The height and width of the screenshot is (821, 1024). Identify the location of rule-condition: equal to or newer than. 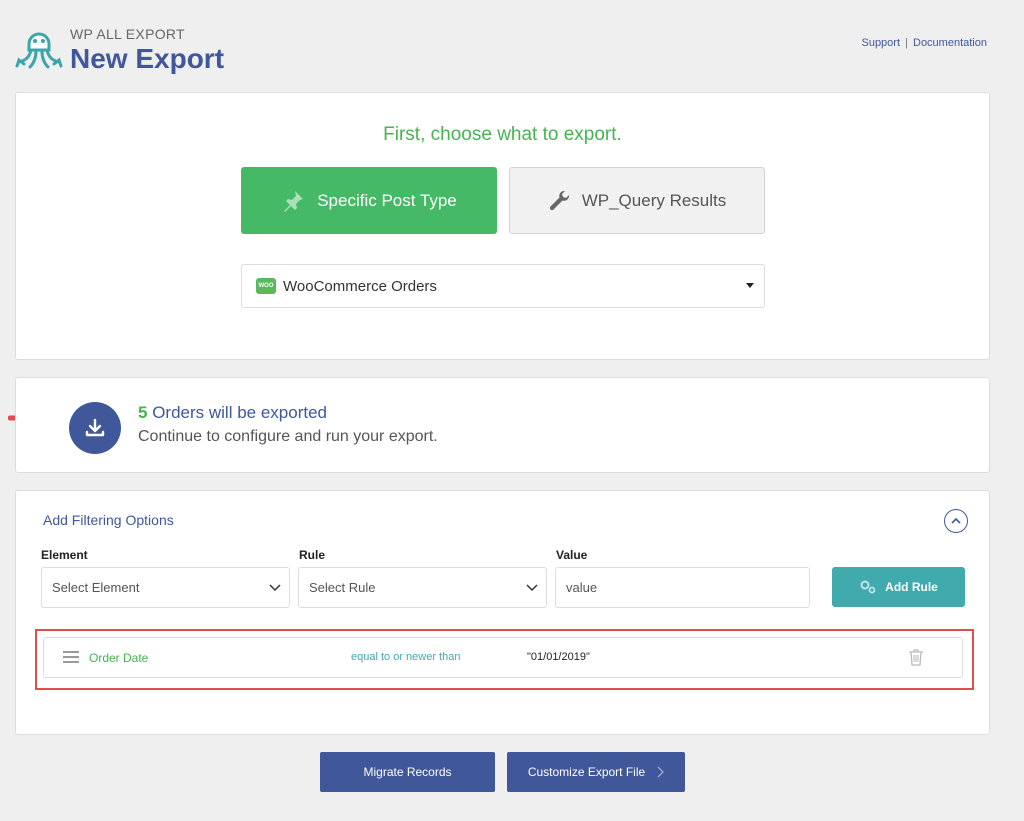
(406, 657).